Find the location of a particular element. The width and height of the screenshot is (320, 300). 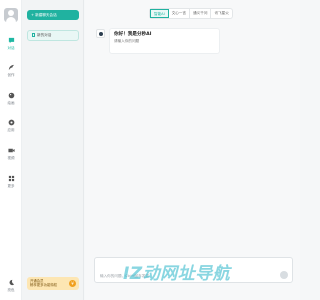

nav-label: 对话 is located at coordinates (11, 48).